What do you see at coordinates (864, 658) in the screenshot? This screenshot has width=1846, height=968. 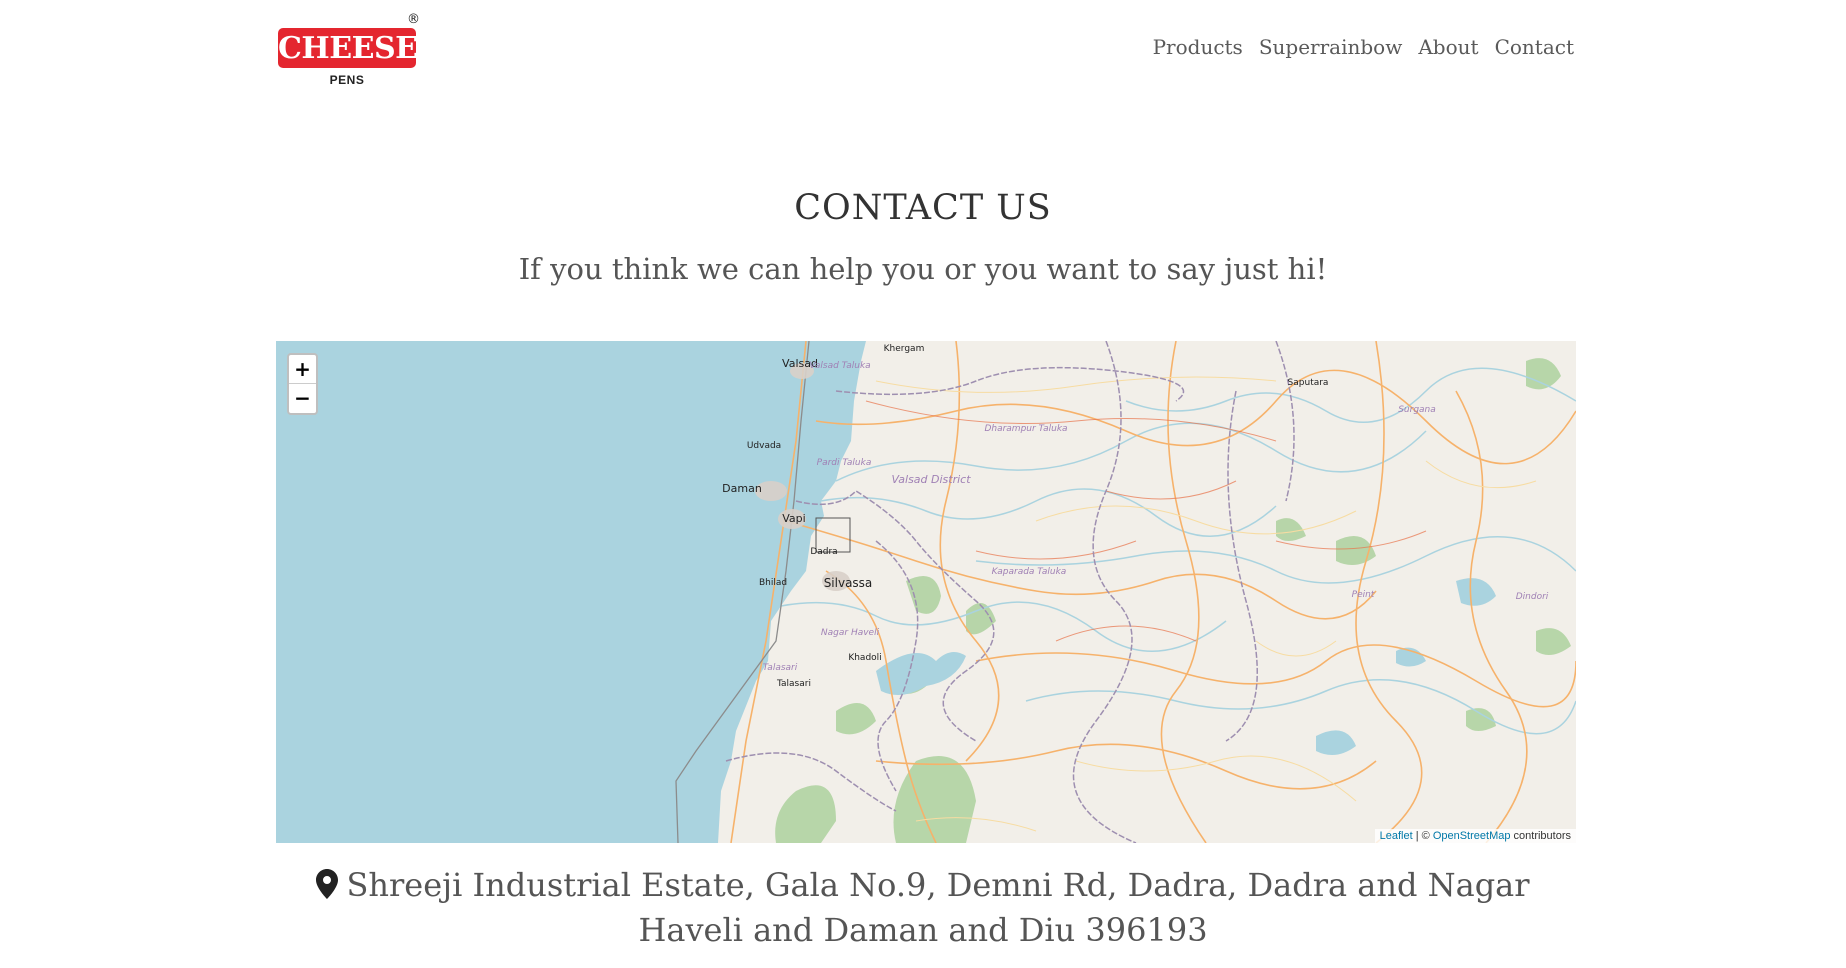 I see `label-khadoli: Khadoli` at bounding box center [864, 658].